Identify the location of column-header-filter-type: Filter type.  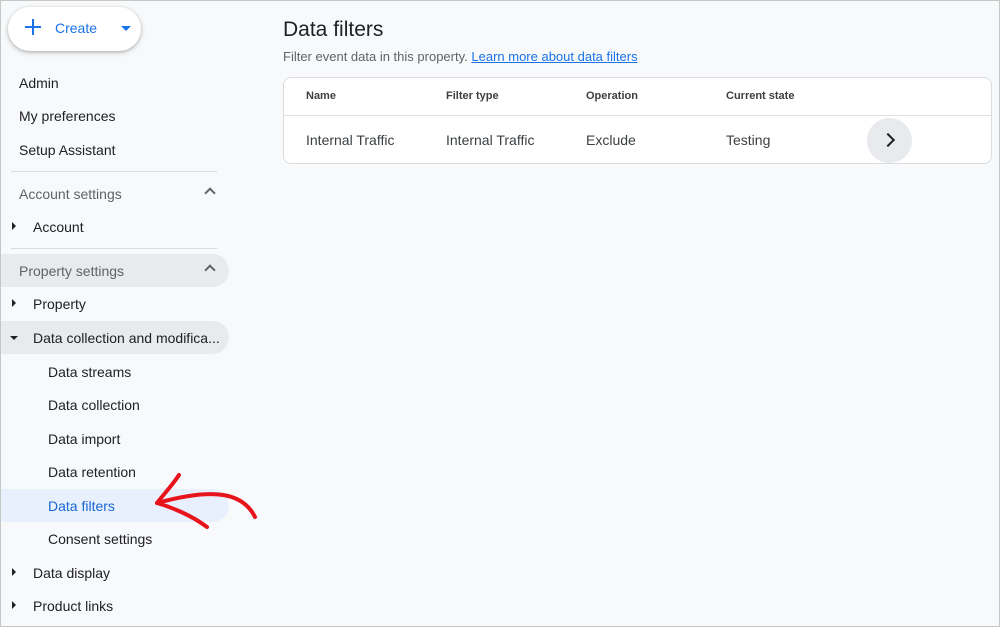
(472, 96).